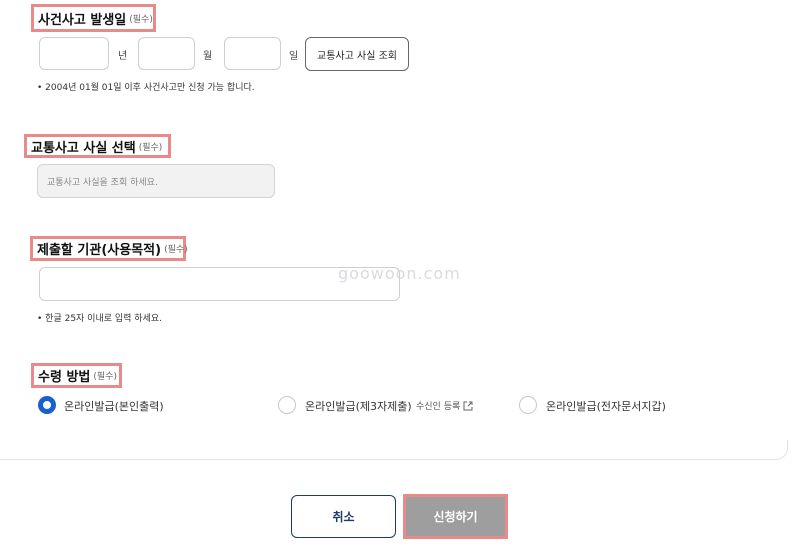 This screenshot has width=800, height=552. What do you see at coordinates (82, 20) in the screenshot?
I see `accident-date-title: 사건사고 발생일` at bounding box center [82, 20].